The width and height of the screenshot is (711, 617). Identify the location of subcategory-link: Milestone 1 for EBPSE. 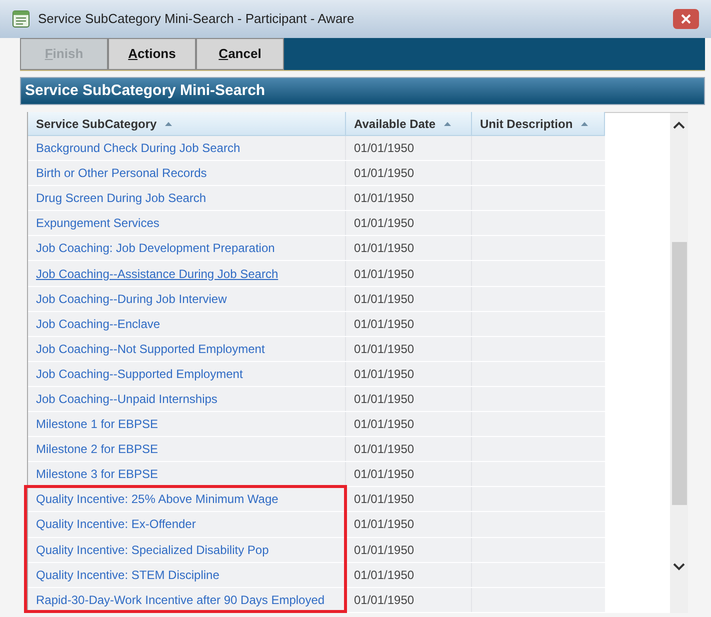
(97, 424).